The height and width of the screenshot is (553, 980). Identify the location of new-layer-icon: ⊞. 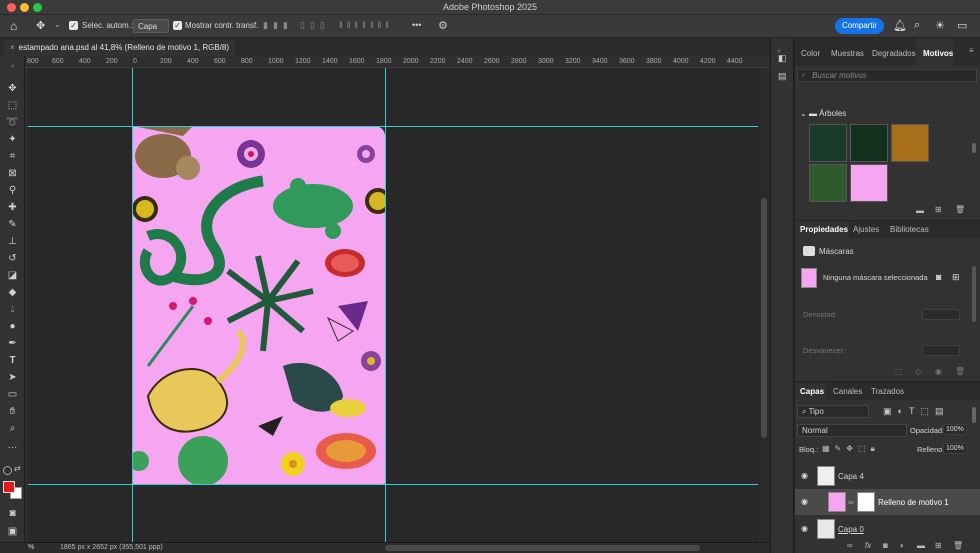
(938, 545).